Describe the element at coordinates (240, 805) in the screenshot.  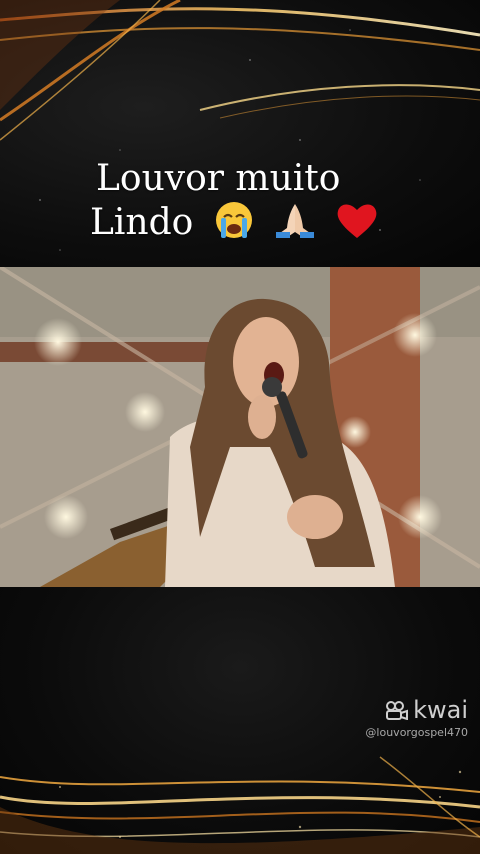
I see `gold-swirl-decoration-bottom` at that location.